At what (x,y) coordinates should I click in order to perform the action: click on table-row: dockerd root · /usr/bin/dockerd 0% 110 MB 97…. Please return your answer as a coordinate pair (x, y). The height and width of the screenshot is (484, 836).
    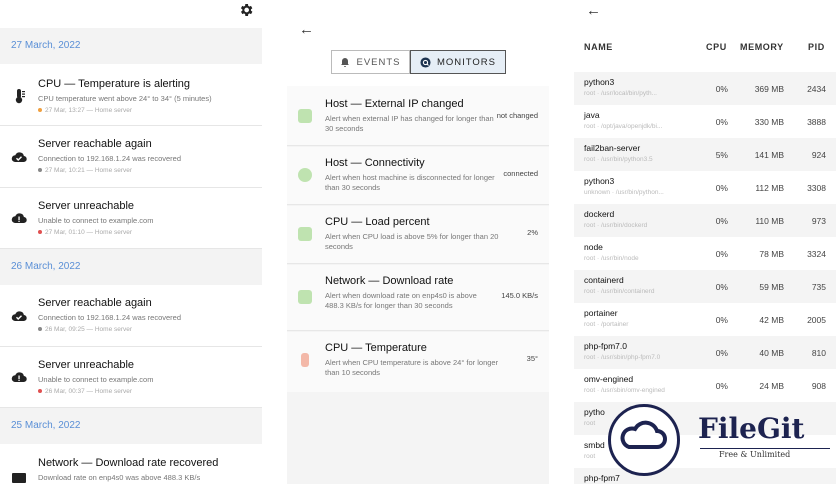
    Looking at the image, I should click on (705, 220).